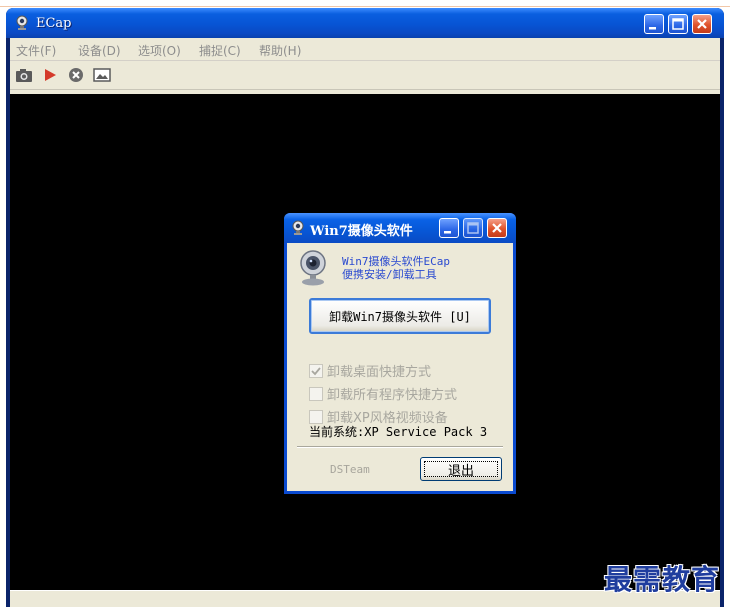 Image resolution: width=730 pixels, height=607 pixels. I want to click on option-all-programs-shortcut: 卸载所有程序快捷方式, so click(383, 393).